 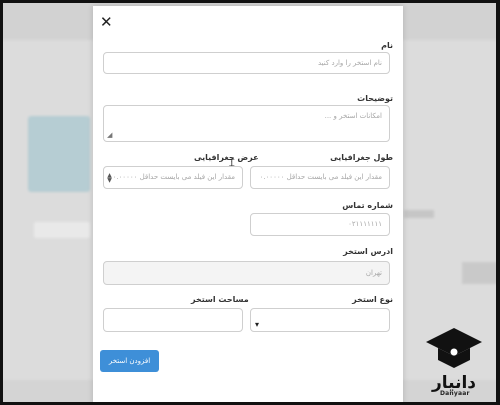 What do you see at coordinates (320, 320) in the screenshot?
I see `pool-type-select: ▾` at bounding box center [320, 320].